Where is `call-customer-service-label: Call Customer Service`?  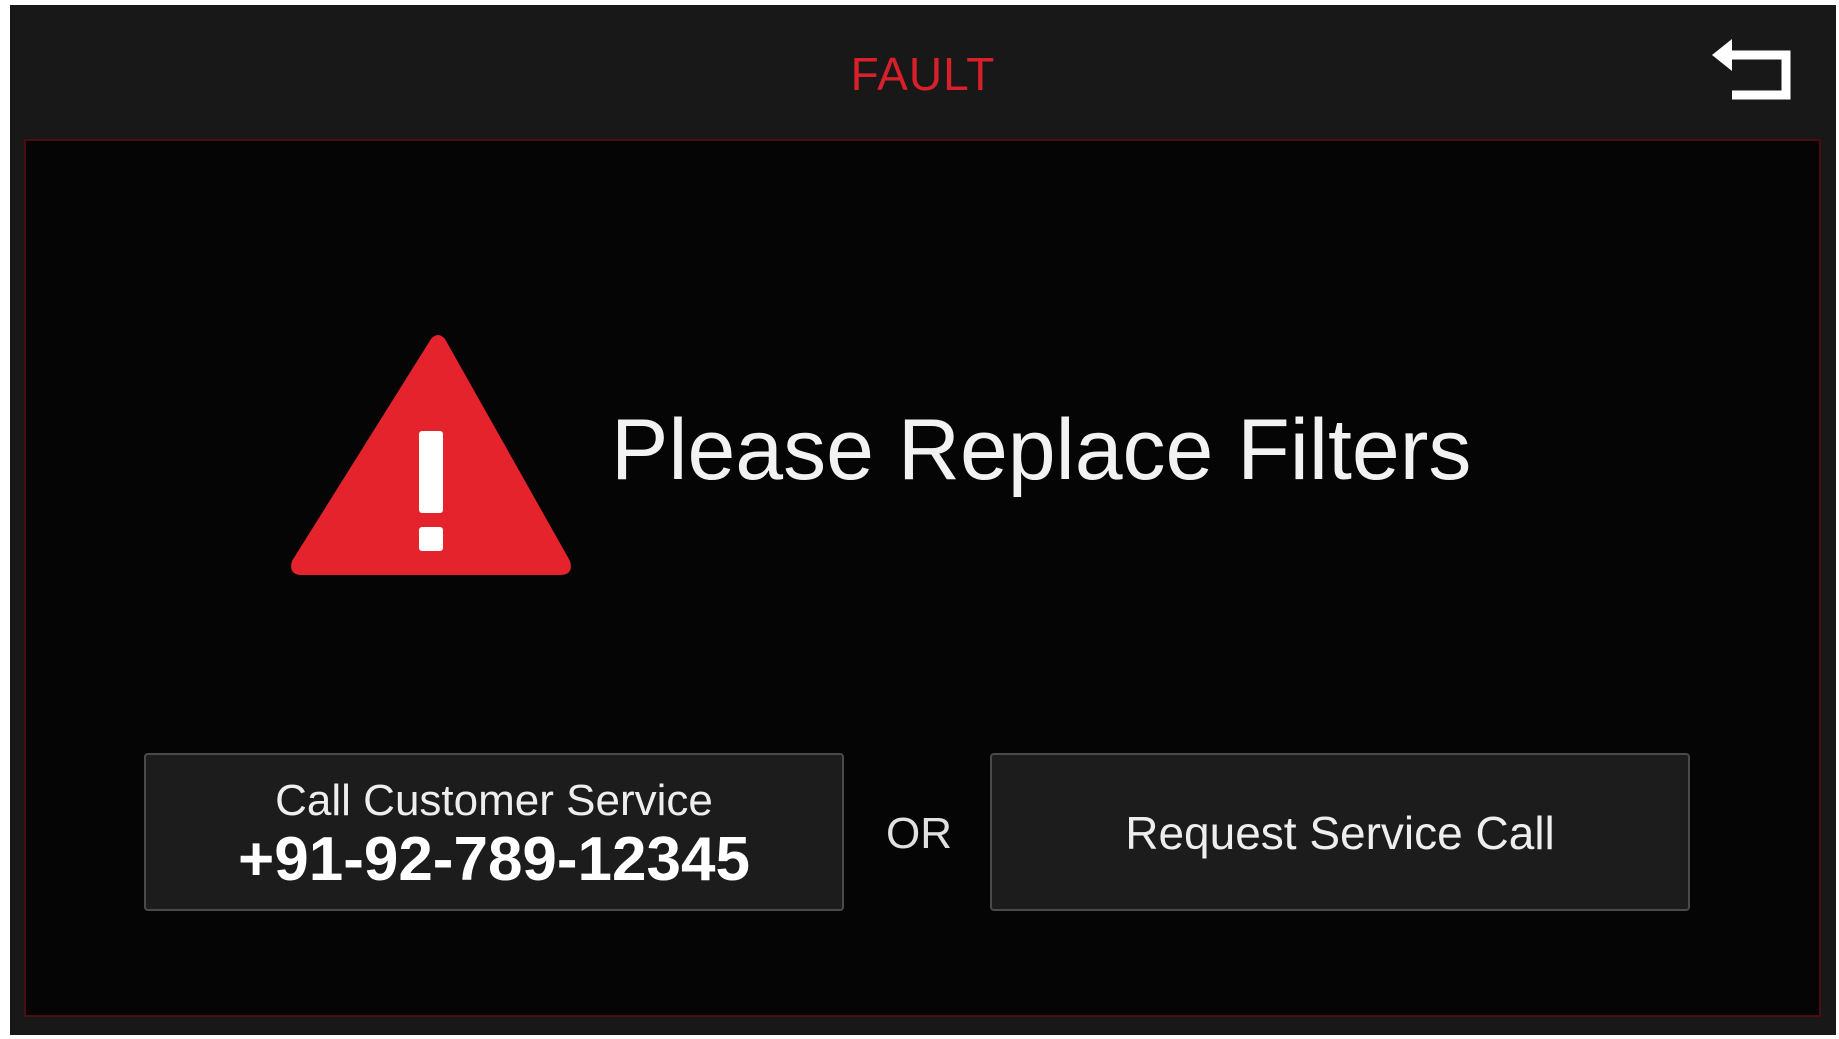
call-customer-service-label: Call Customer Service is located at coordinates (494, 800).